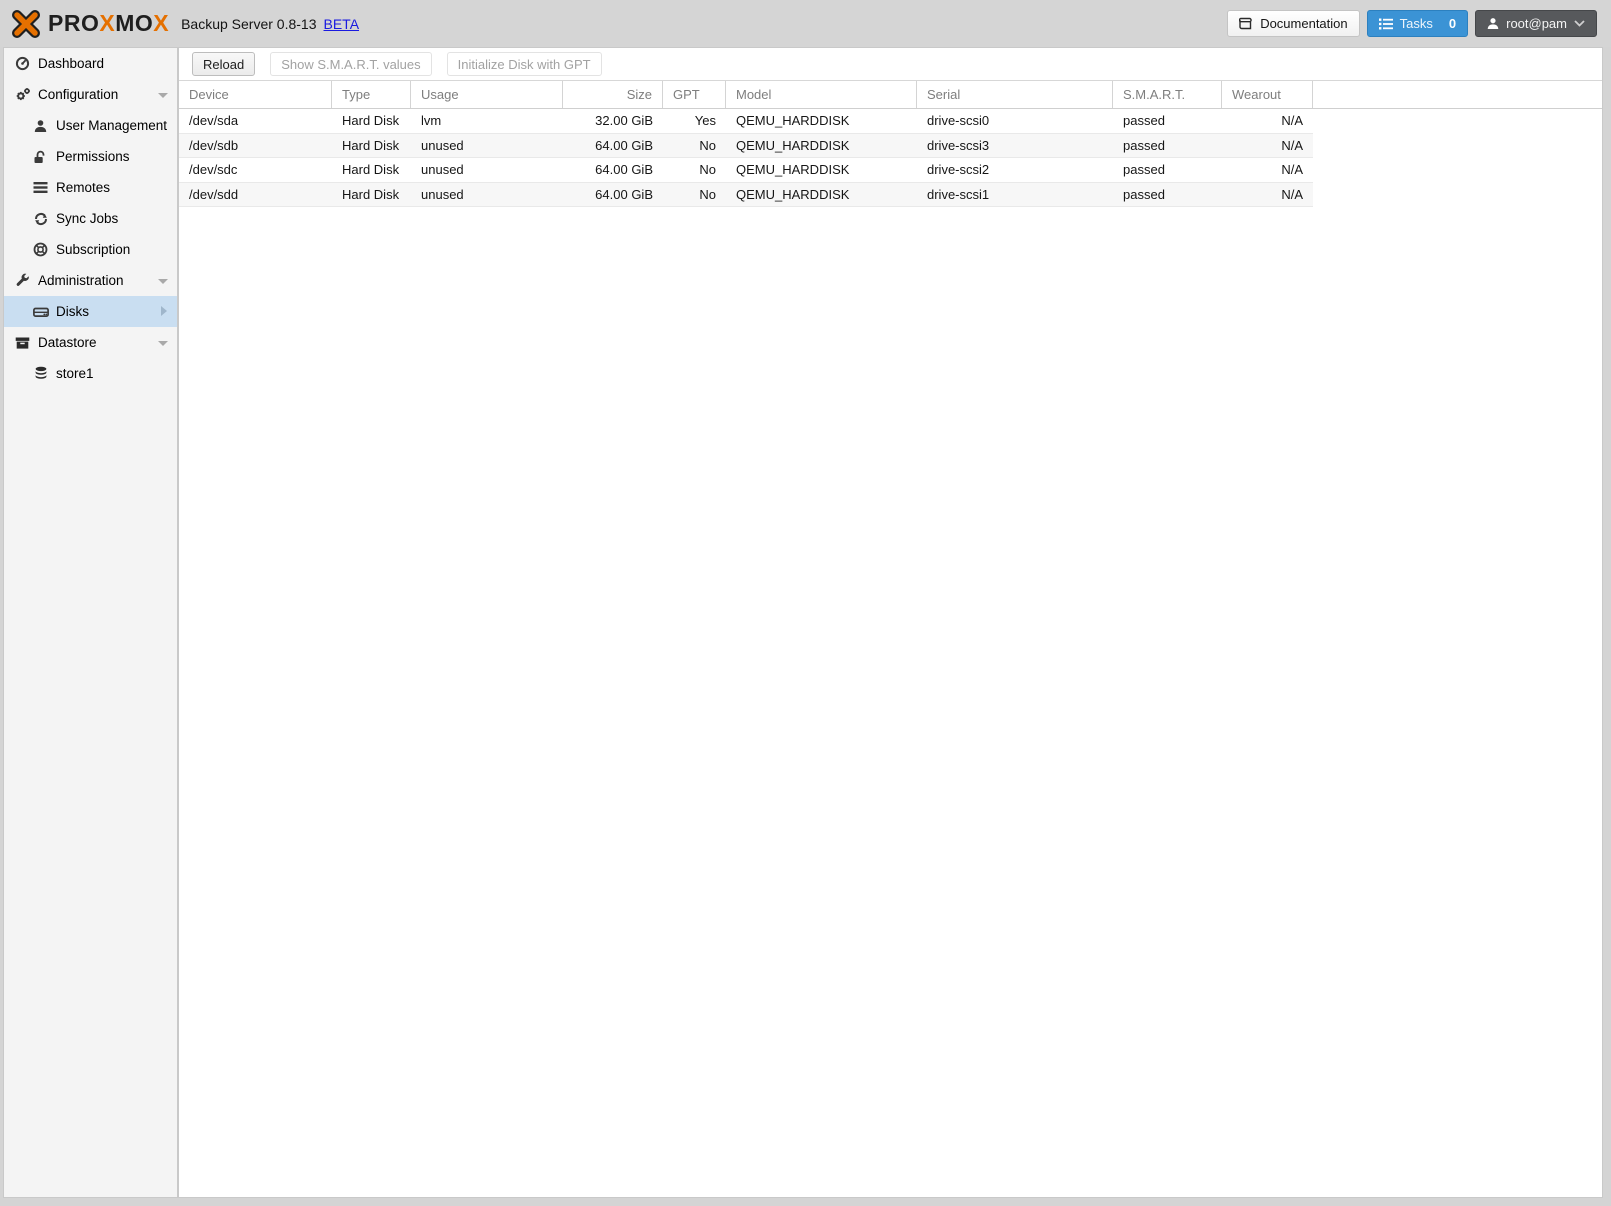  Describe the element at coordinates (1536, 23) in the screenshot. I see `user-menu-button: root@pam` at that location.